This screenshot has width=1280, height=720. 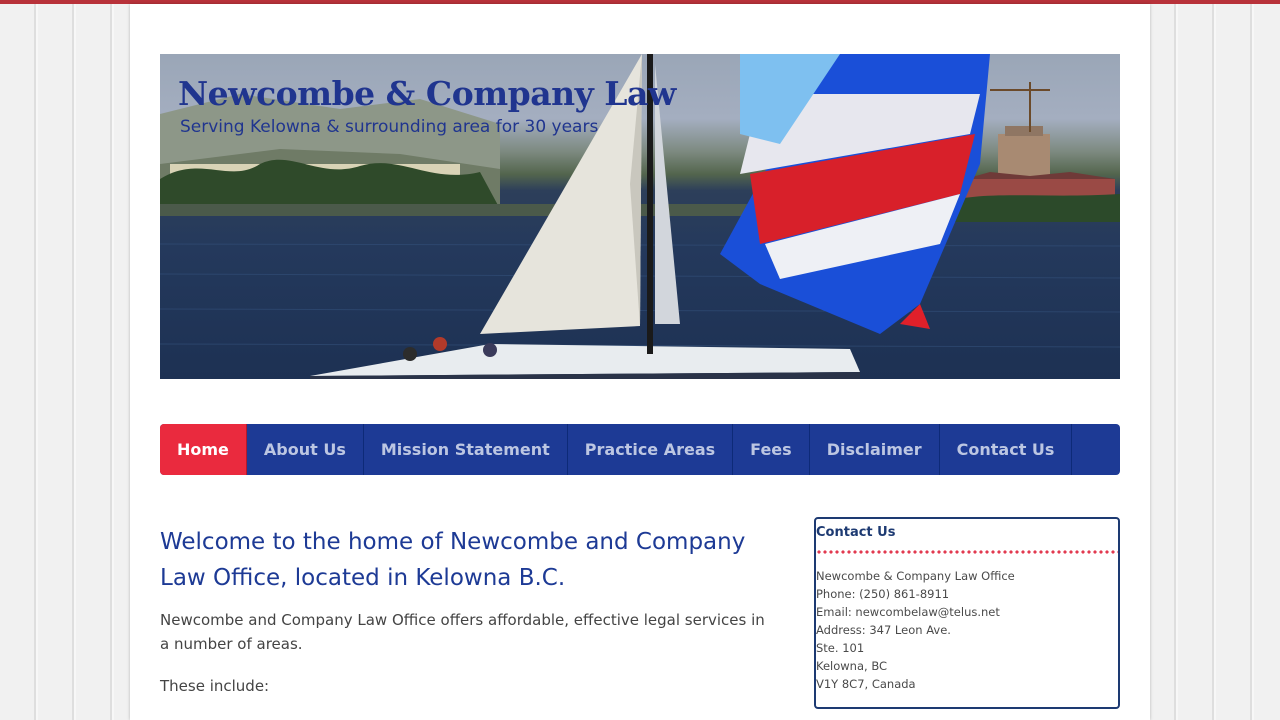 I want to click on nav-practice-areas: Practice Areas, so click(x=651, y=449).